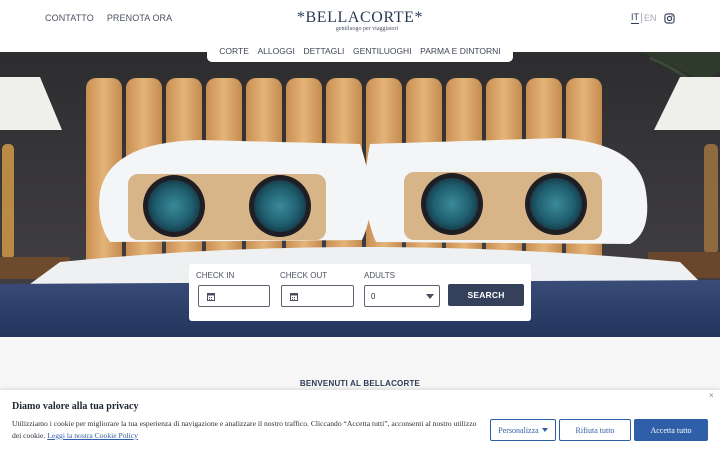 This screenshot has height=450, width=720. Describe the element at coordinates (671, 430) in the screenshot. I see `accept-all-button: Accetta tutto` at that location.